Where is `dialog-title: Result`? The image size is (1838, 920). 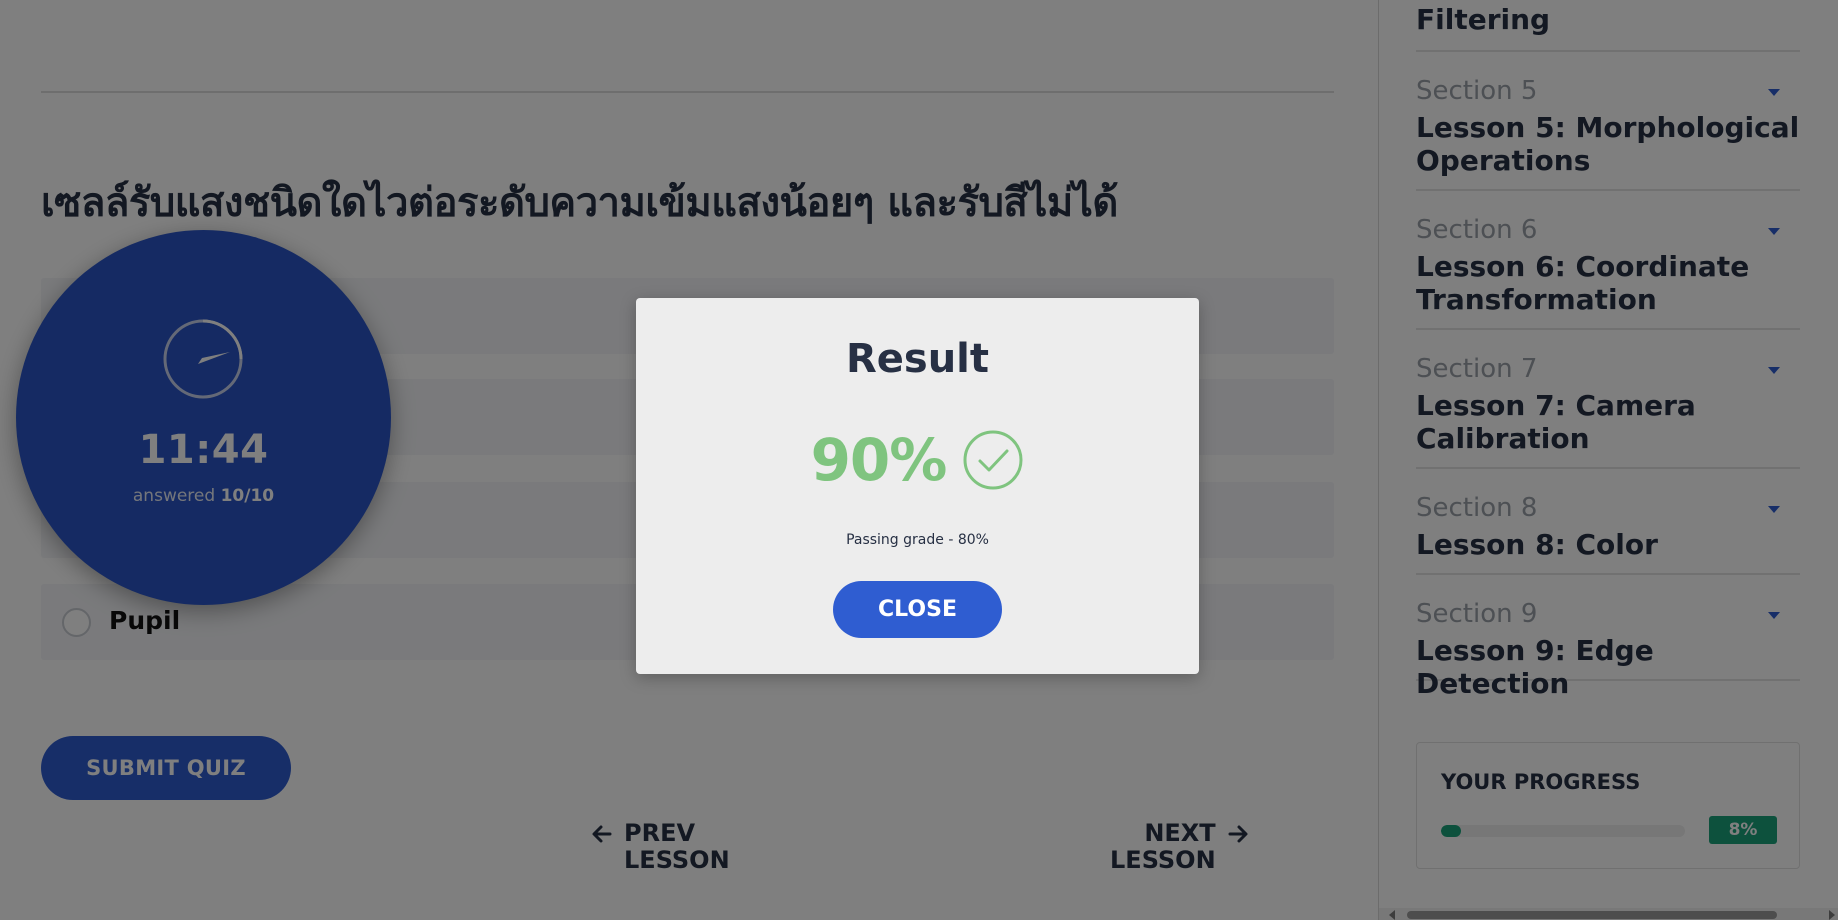 dialog-title: Result is located at coordinates (917, 359).